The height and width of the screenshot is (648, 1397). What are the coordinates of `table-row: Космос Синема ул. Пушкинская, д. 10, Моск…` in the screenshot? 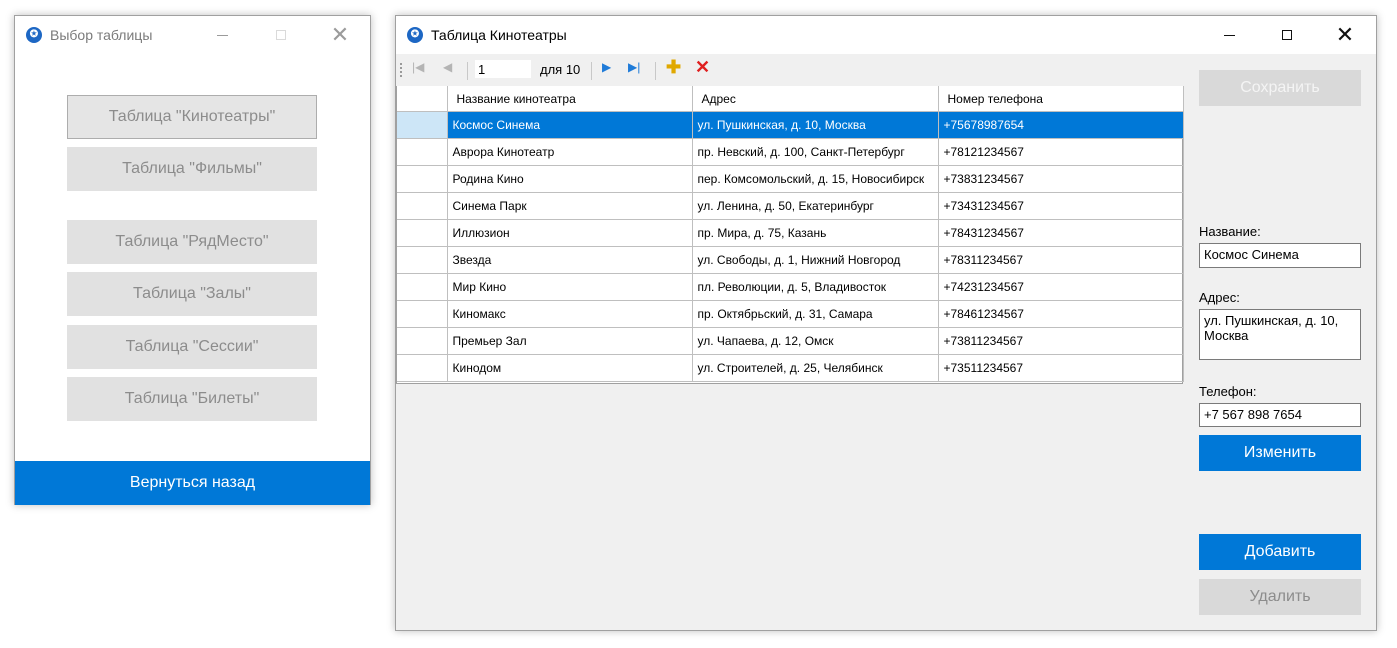 It's located at (790, 125).